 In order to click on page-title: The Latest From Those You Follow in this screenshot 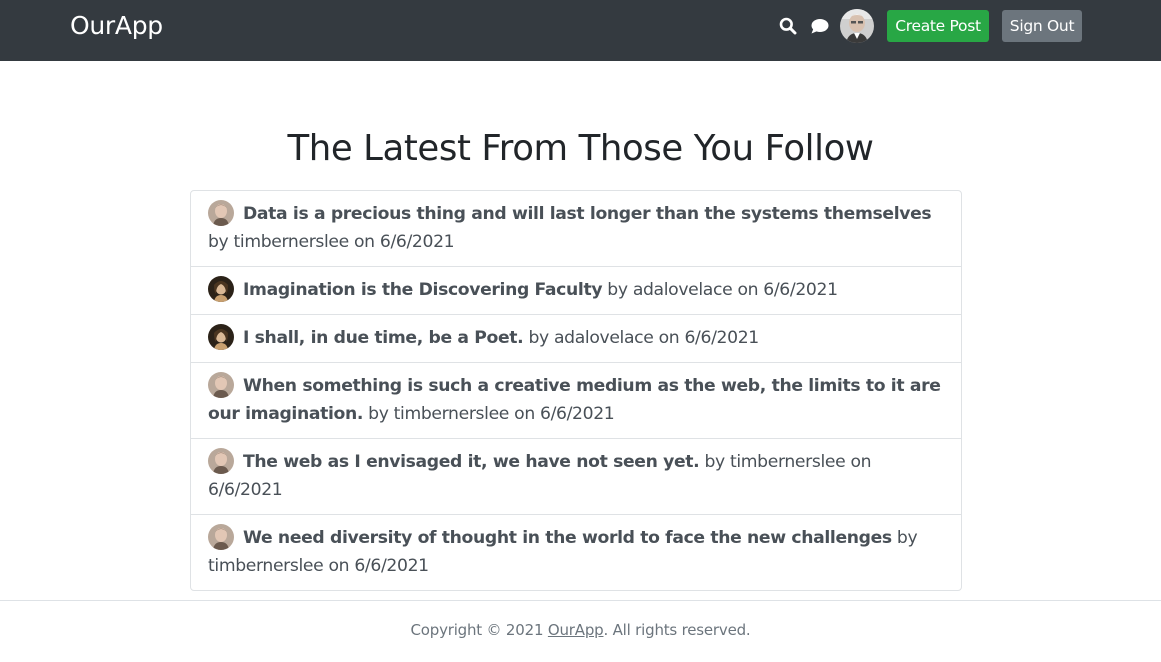, I will do `click(580, 148)`.